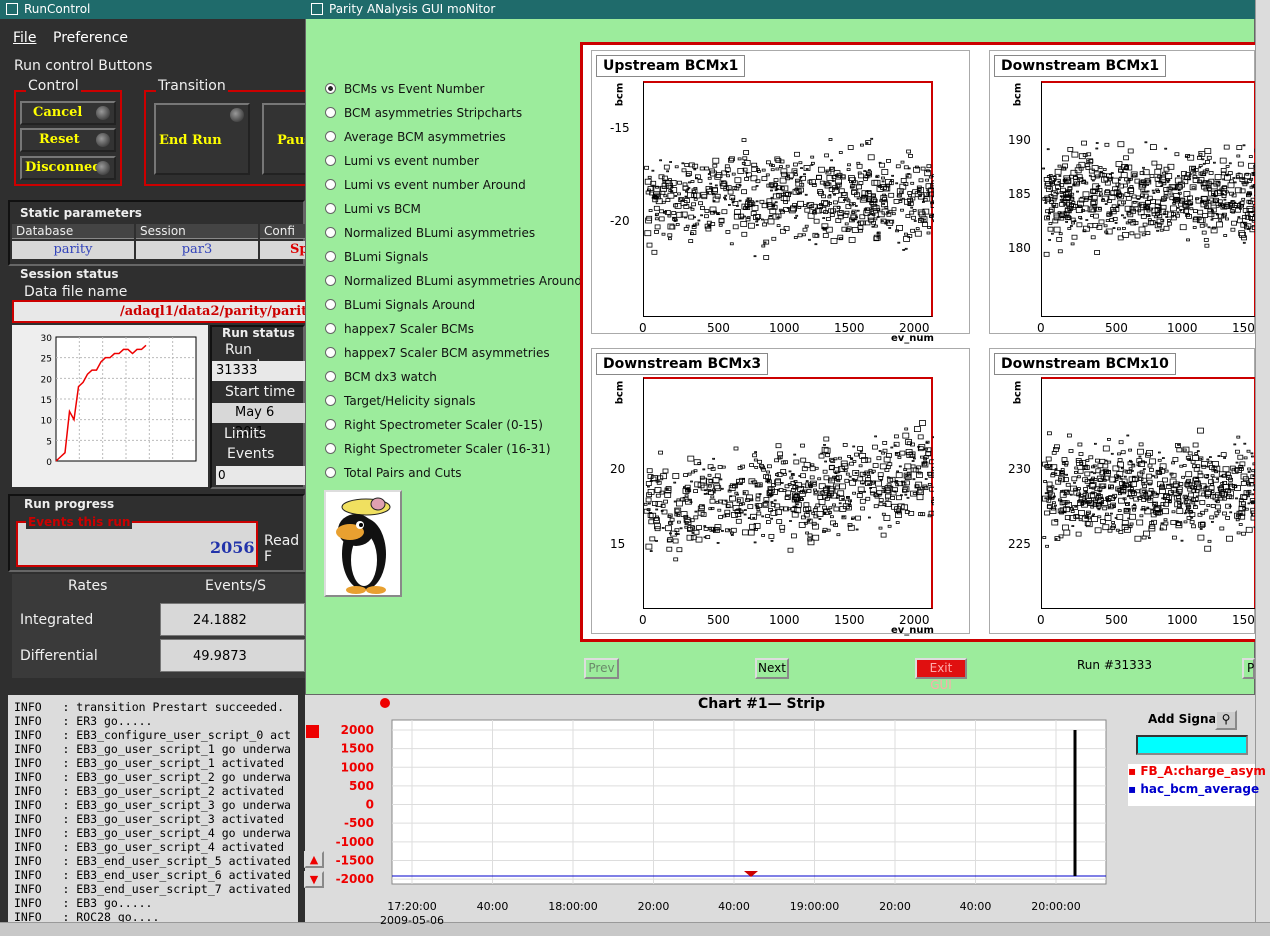 The width and height of the screenshot is (1270, 936). What do you see at coordinates (400, 401) in the screenshot?
I see `plot-option: Target/Helicity signals` at bounding box center [400, 401].